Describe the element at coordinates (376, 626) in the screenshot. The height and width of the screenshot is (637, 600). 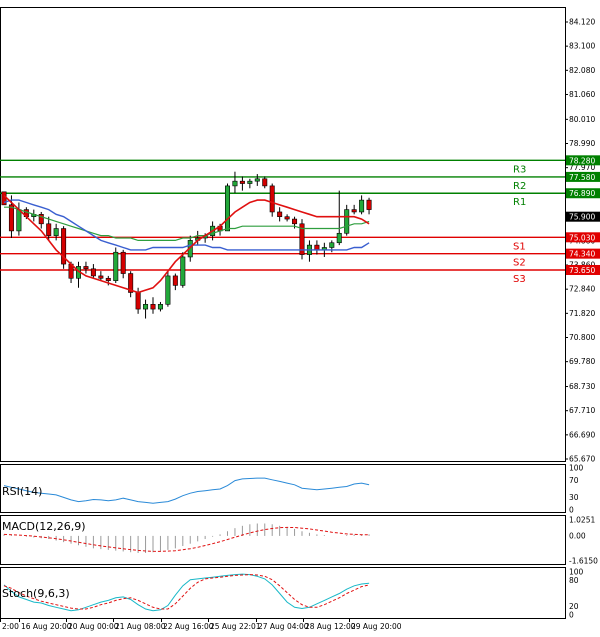
I see `time-tick-label: 29 Aug 20:00` at that location.